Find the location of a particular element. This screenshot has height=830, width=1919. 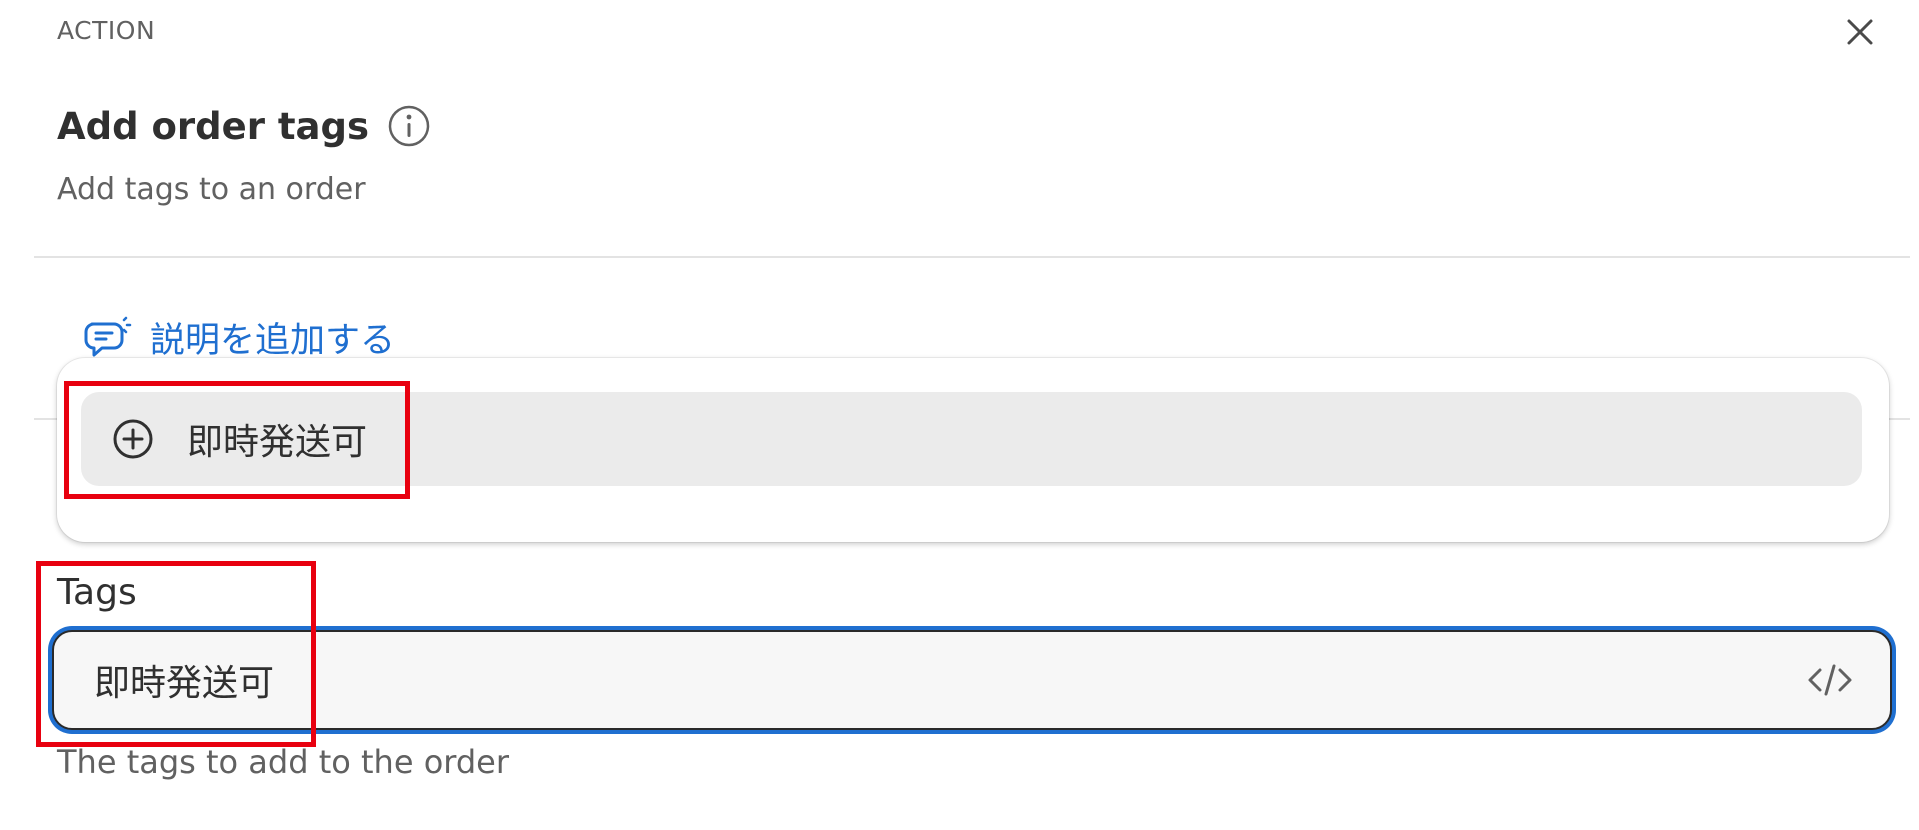

close-button is located at coordinates (1860, 32).